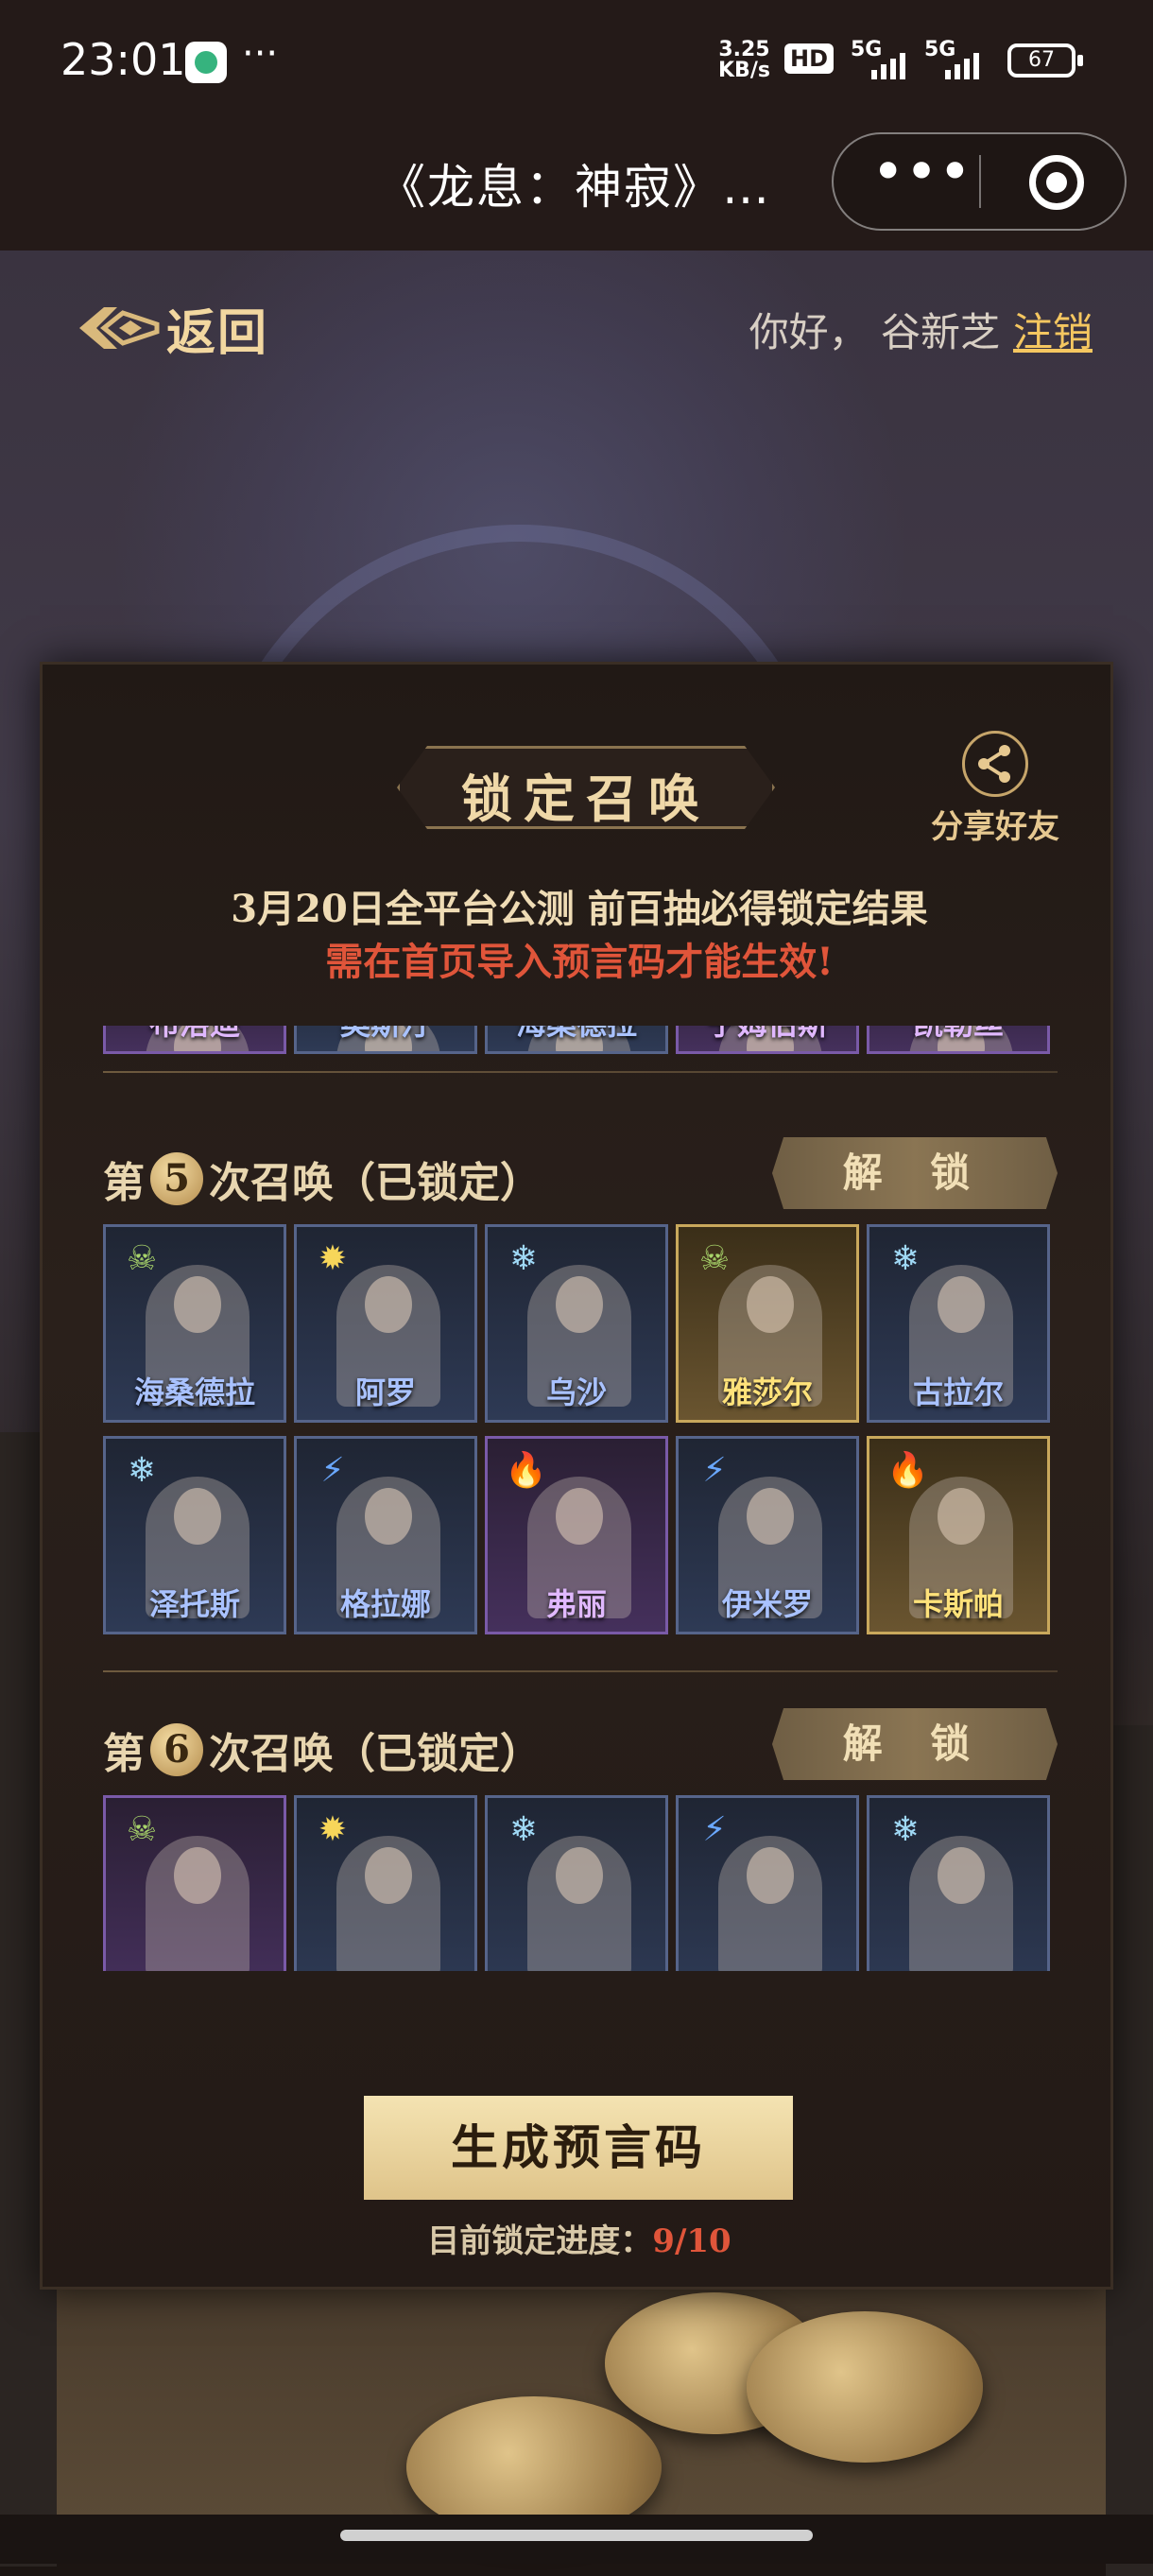 The image size is (1153, 2576). Describe the element at coordinates (958, 1392) in the screenshot. I see `hero-name: 古拉尔` at that location.